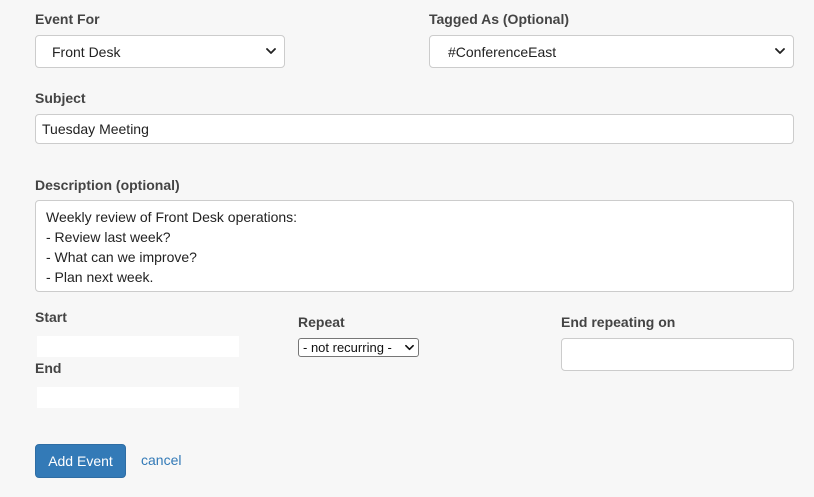 This screenshot has width=814, height=497. What do you see at coordinates (502, 51) in the screenshot?
I see `tagged-as-selected-value: #ConferenceEast` at bounding box center [502, 51].